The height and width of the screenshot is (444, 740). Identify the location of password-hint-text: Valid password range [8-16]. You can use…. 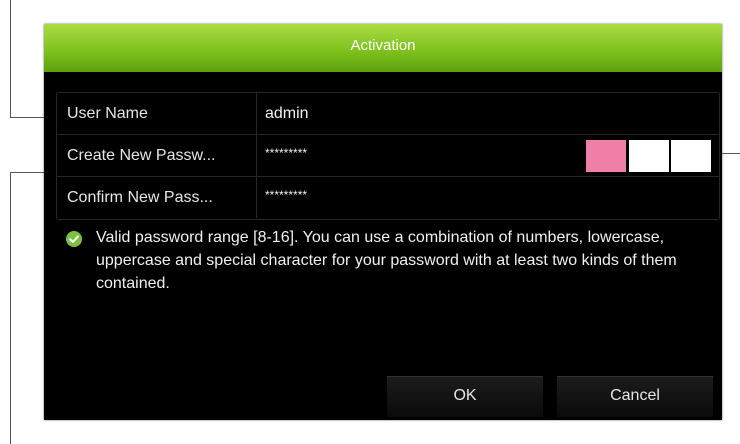
(386, 260).